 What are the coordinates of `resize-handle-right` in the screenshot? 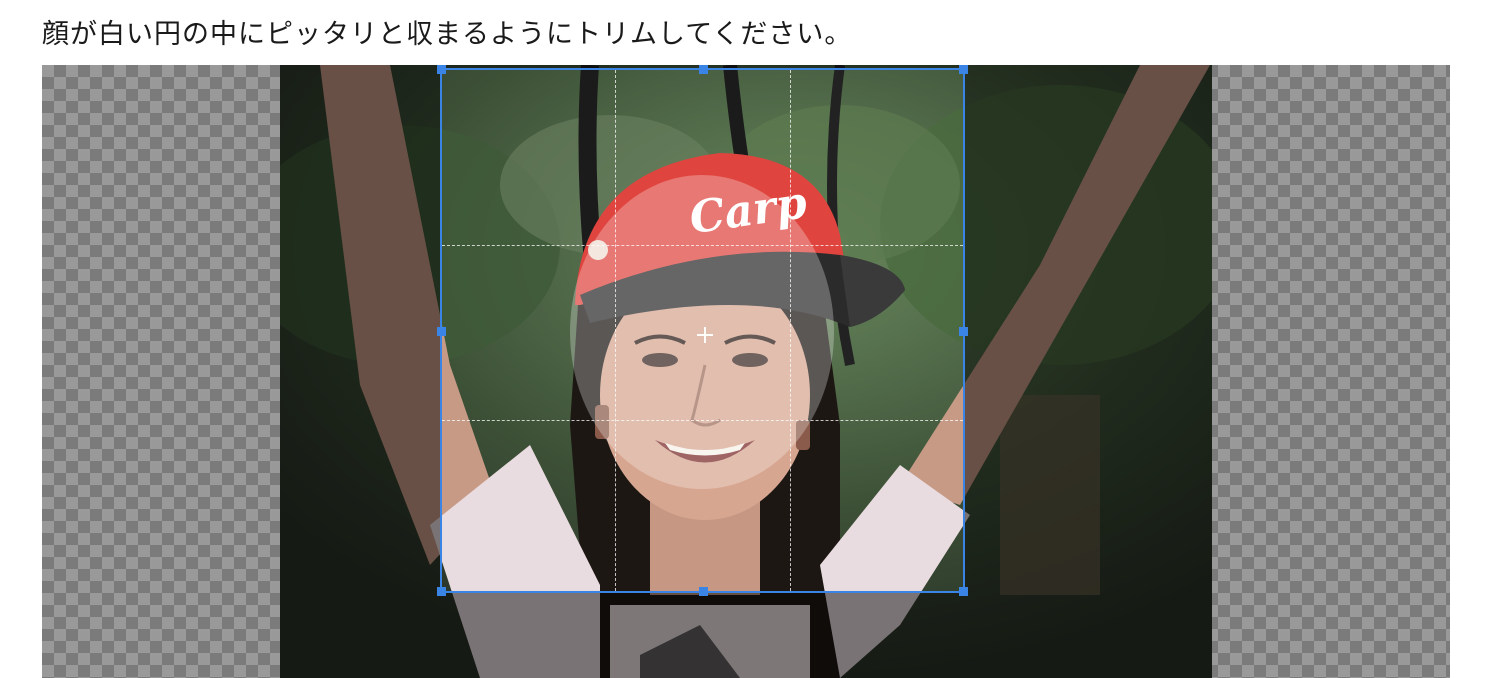 It's located at (963, 331).